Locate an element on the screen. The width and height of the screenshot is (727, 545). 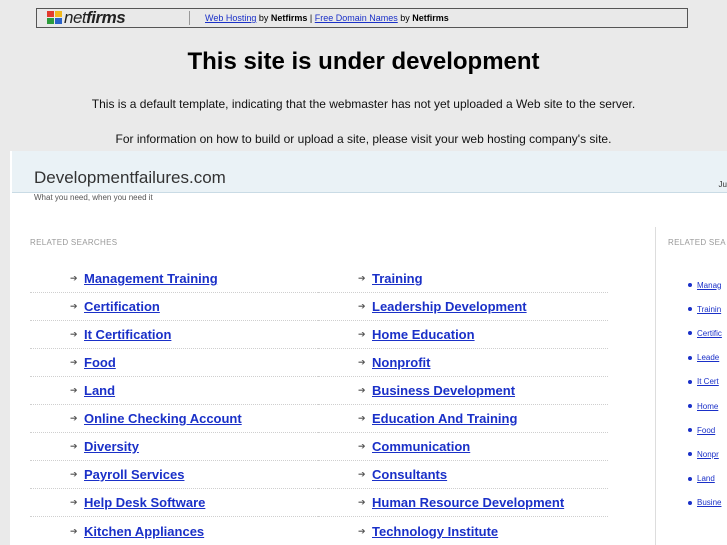
side-link-row: Busine is located at coordinates (707, 503).